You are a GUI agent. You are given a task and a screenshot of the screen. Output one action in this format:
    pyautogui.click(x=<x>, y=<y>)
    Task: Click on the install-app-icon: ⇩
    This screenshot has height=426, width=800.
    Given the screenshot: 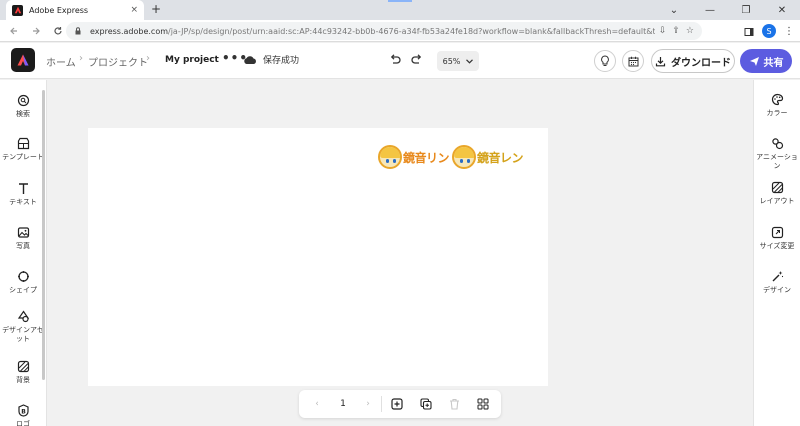 What is the action you would take?
    pyautogui.click(x=663, y=31)
    